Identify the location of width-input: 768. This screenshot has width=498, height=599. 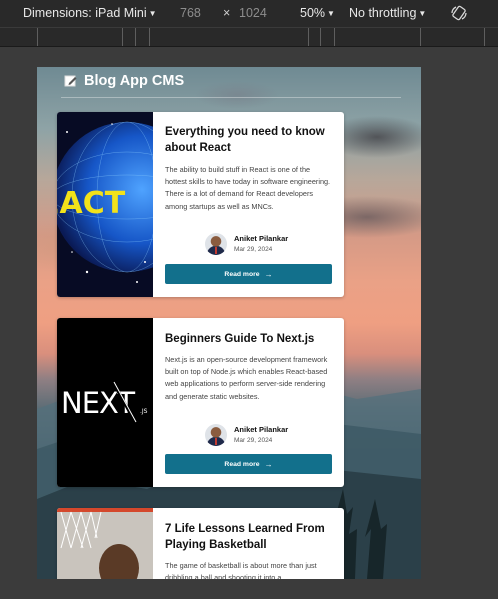
(190, 13).